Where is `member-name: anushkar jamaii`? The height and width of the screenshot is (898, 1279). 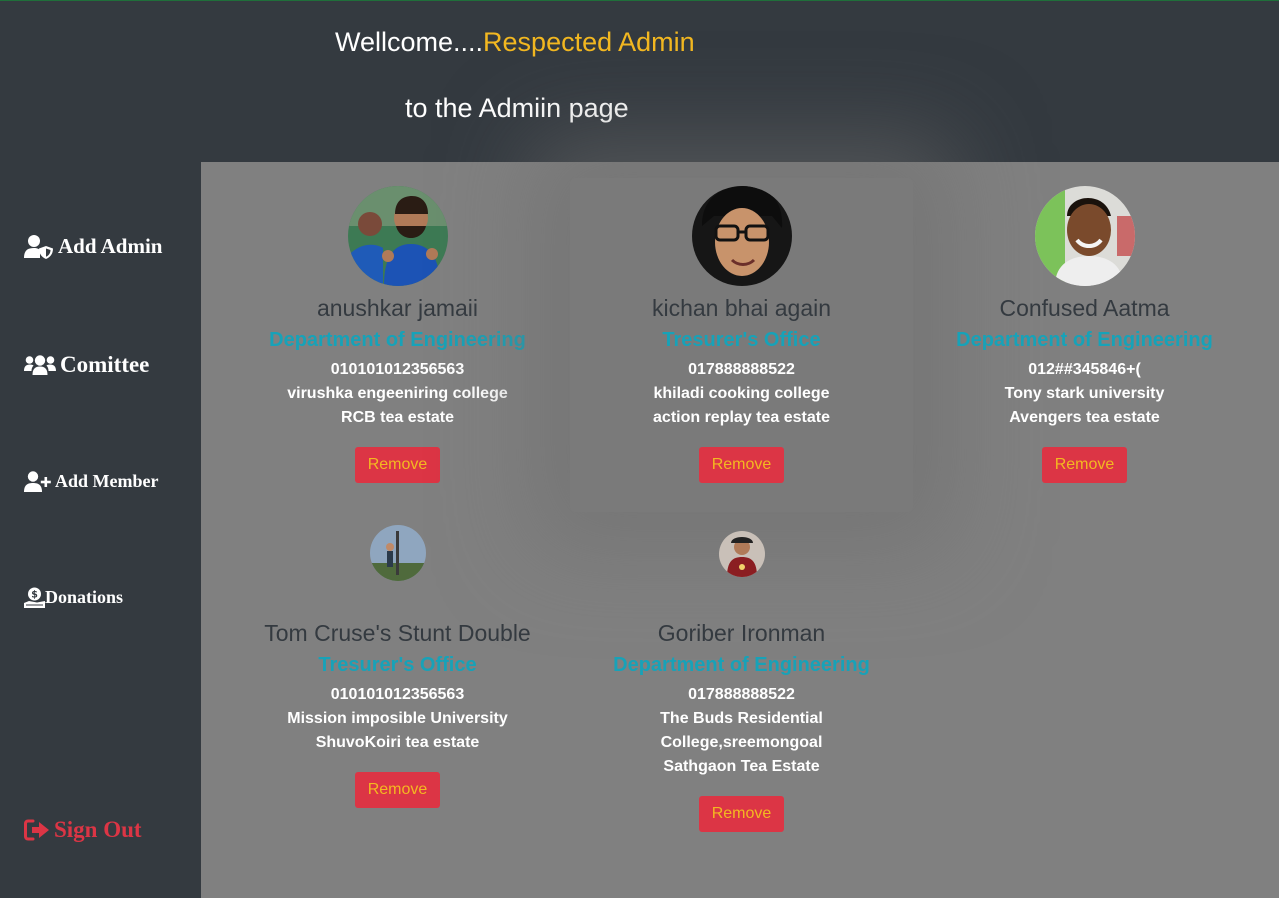 member-name: anushkar jamaii is located at coordinates (397, 308).